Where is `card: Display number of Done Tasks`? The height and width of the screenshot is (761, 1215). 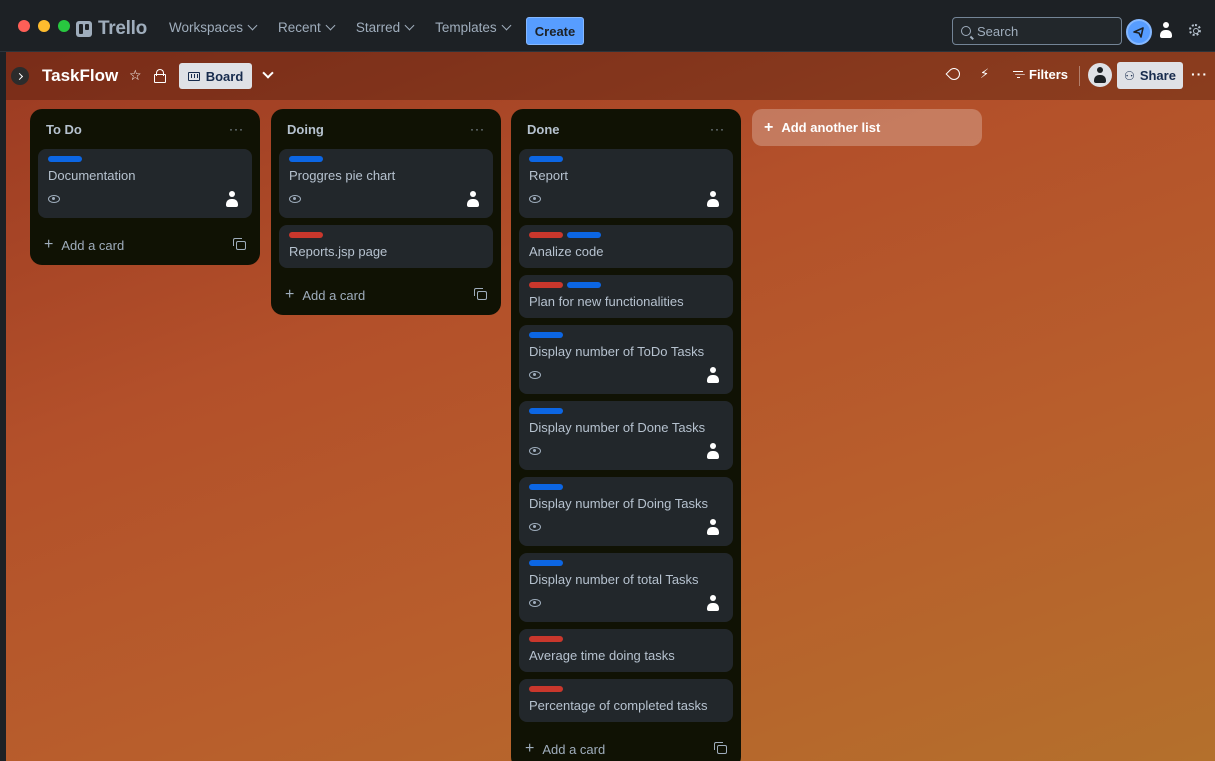
card: Display number of Done Tasks is located at coordinates (626, 435).